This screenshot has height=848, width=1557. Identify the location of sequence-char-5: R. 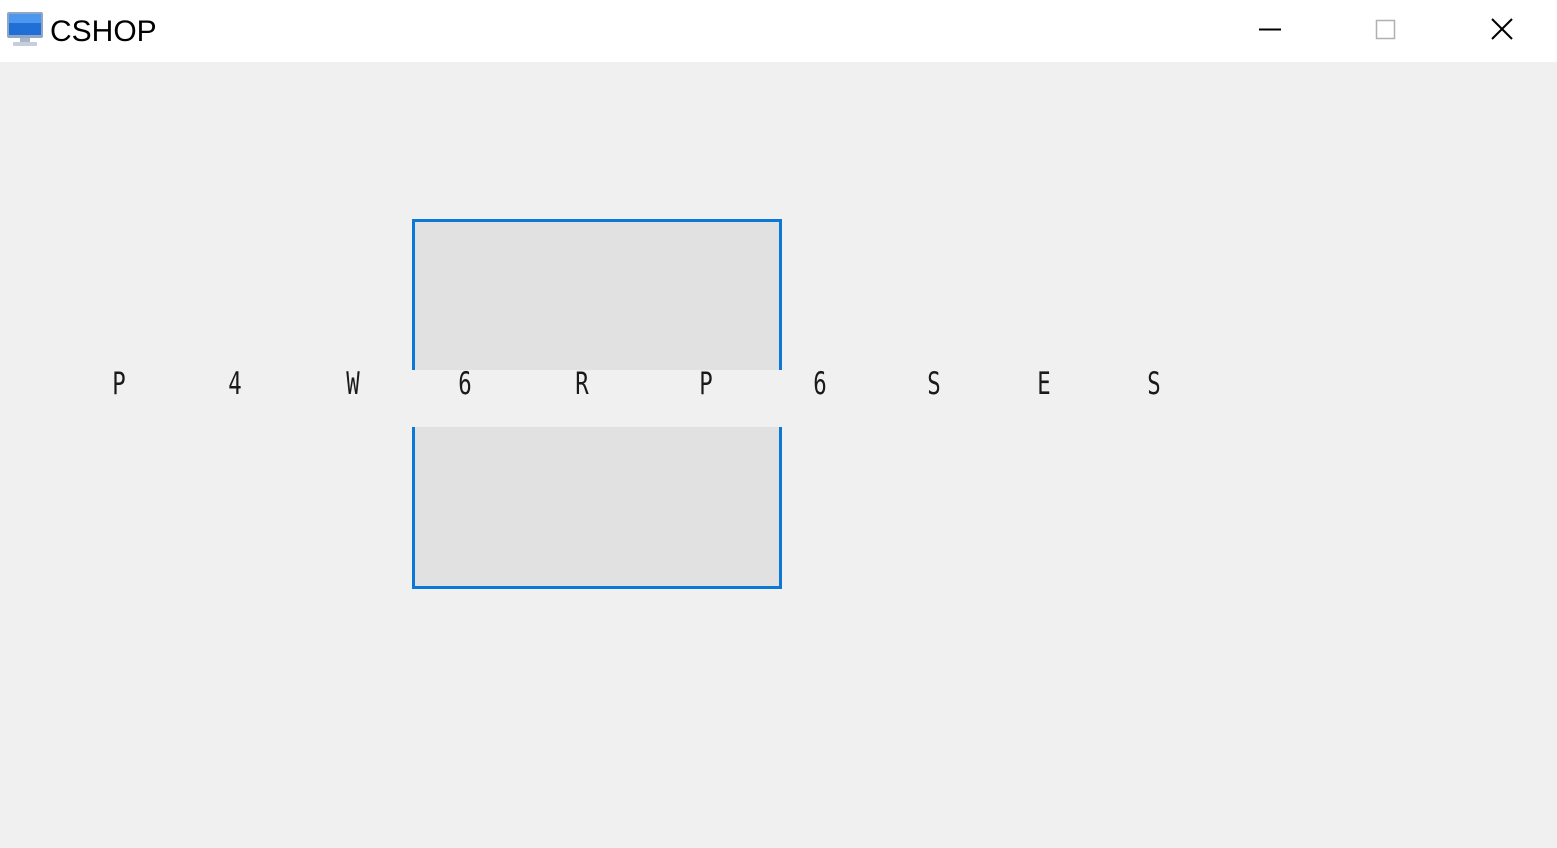
(582, 384).